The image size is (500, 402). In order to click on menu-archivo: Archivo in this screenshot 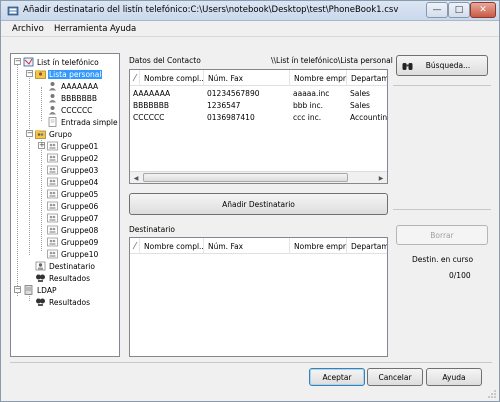, I will do `click(28, 29)`.